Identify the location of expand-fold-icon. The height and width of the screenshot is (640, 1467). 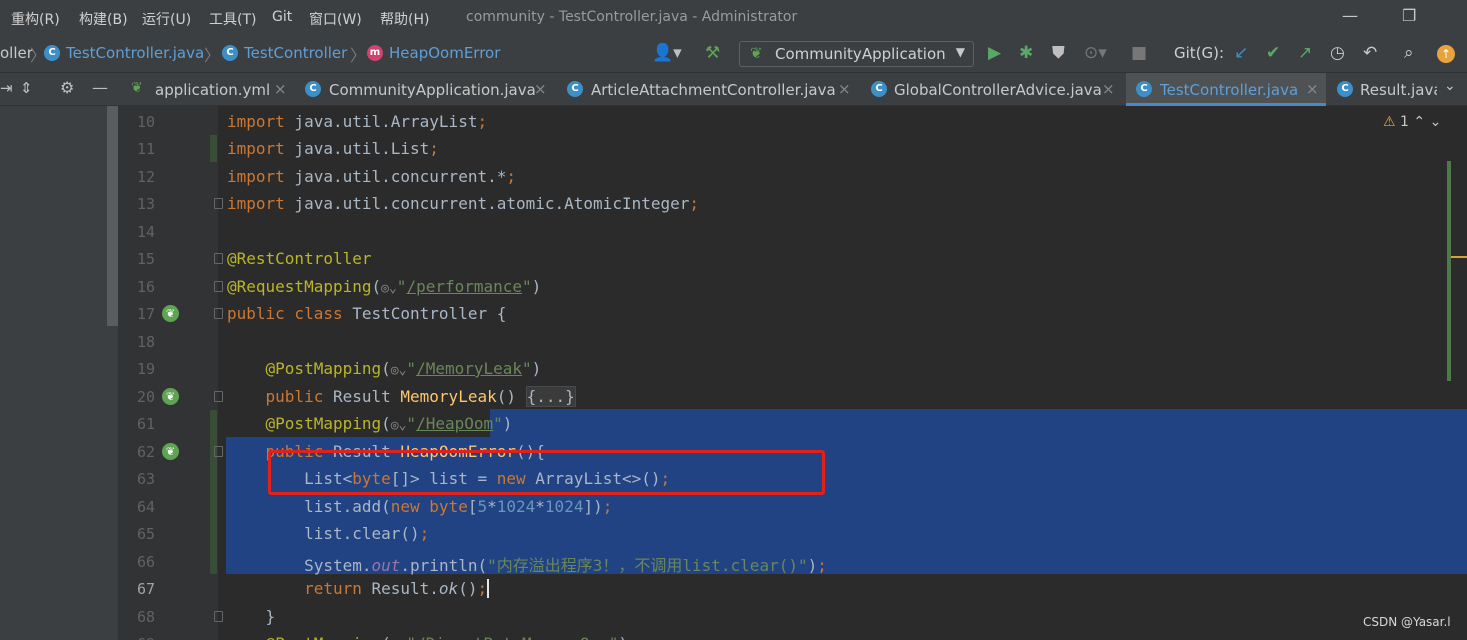
(218, 396).